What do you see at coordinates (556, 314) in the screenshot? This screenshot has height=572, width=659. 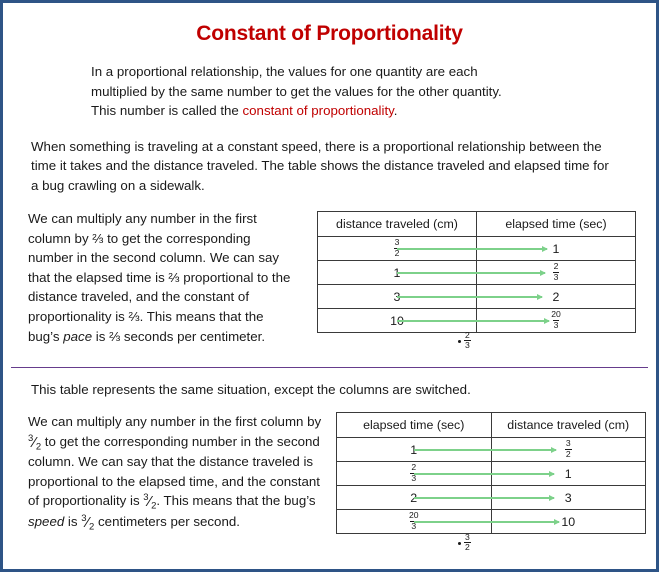 I see `cell-right-numerator: 20` at bounding box center [556, 314].